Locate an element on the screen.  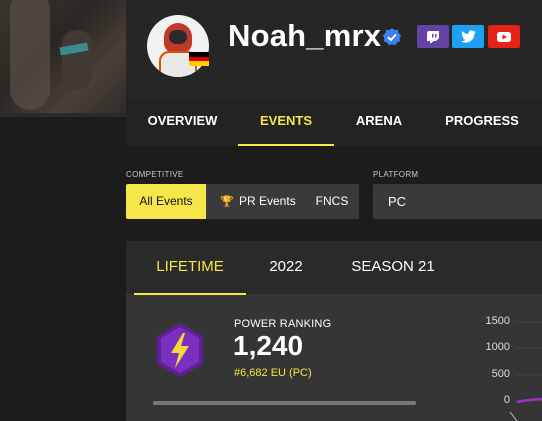
tab-events: EVENTS is located at coordinates (286, 123).